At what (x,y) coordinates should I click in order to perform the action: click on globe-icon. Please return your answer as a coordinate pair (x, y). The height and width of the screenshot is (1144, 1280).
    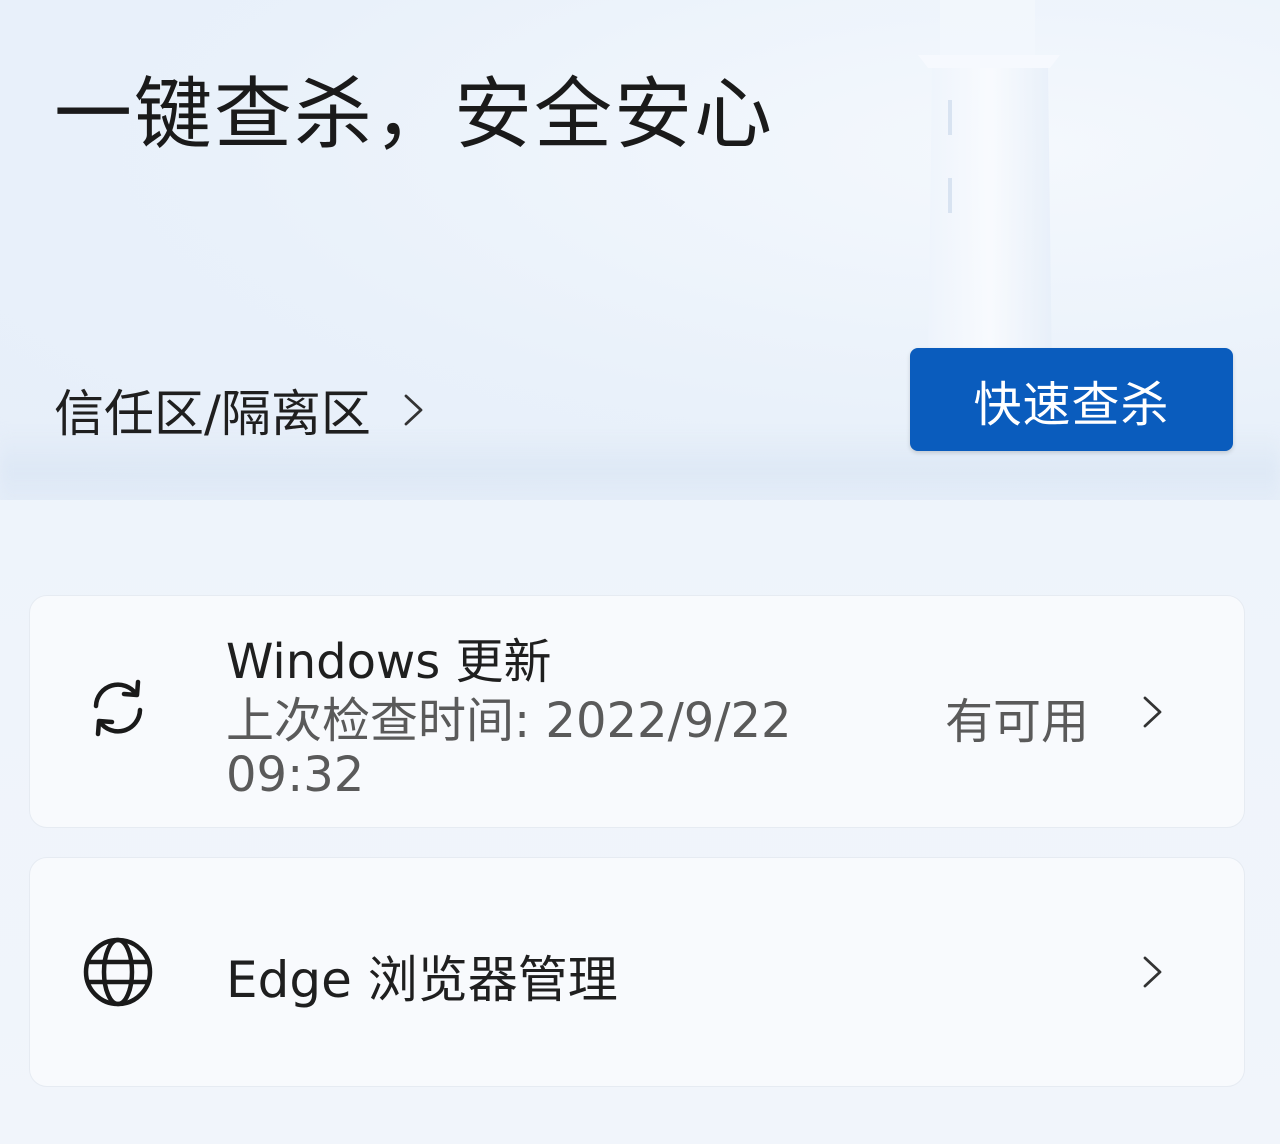
    Looking at the image, I should click on (118, 972).